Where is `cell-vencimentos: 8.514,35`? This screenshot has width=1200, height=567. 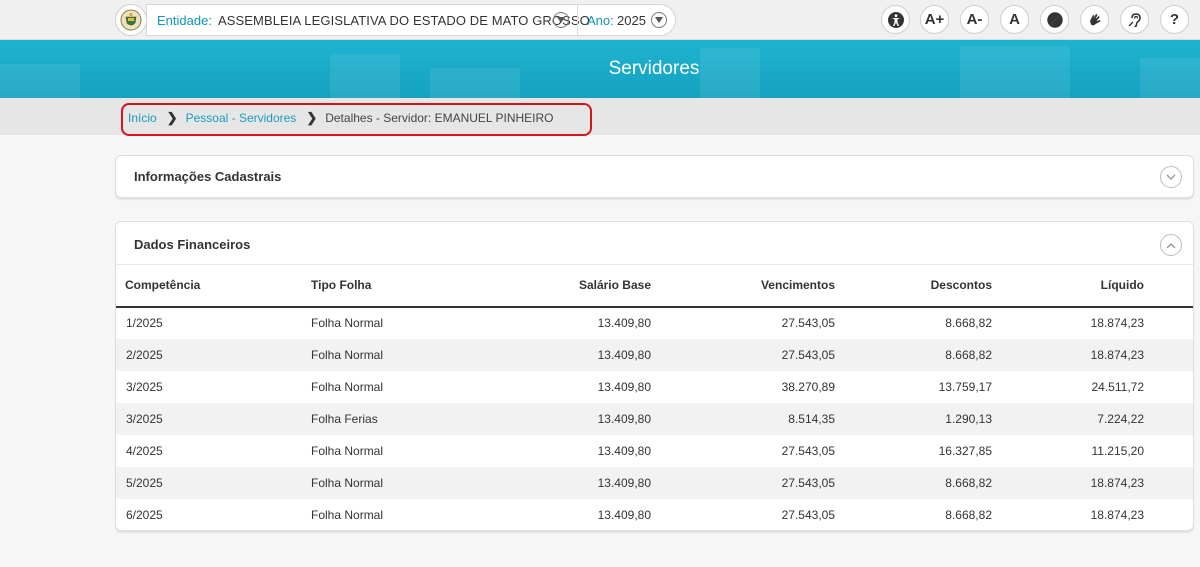
cell-vencimentos: 8.514,35 is located at coordinates (743, 418).